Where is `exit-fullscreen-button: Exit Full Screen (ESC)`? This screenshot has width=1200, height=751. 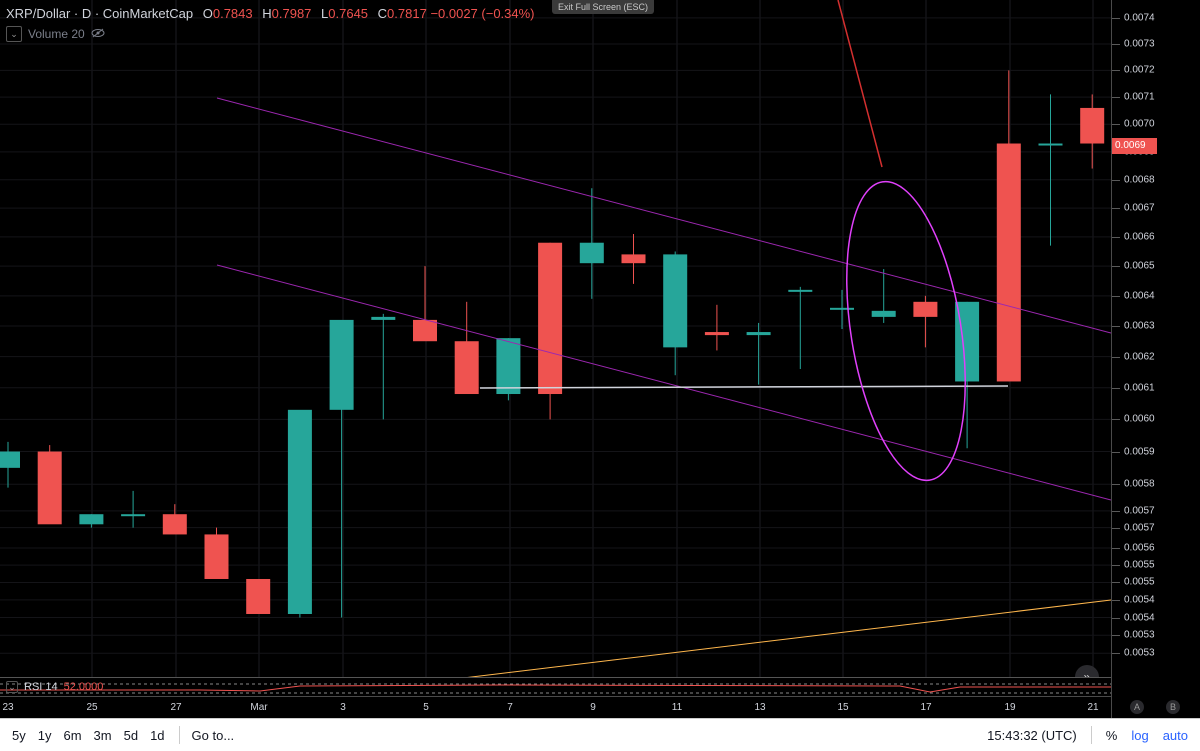 exit-fullscreen-button: Exit Full Screen (ESC) is located at coordinates (603, 7).